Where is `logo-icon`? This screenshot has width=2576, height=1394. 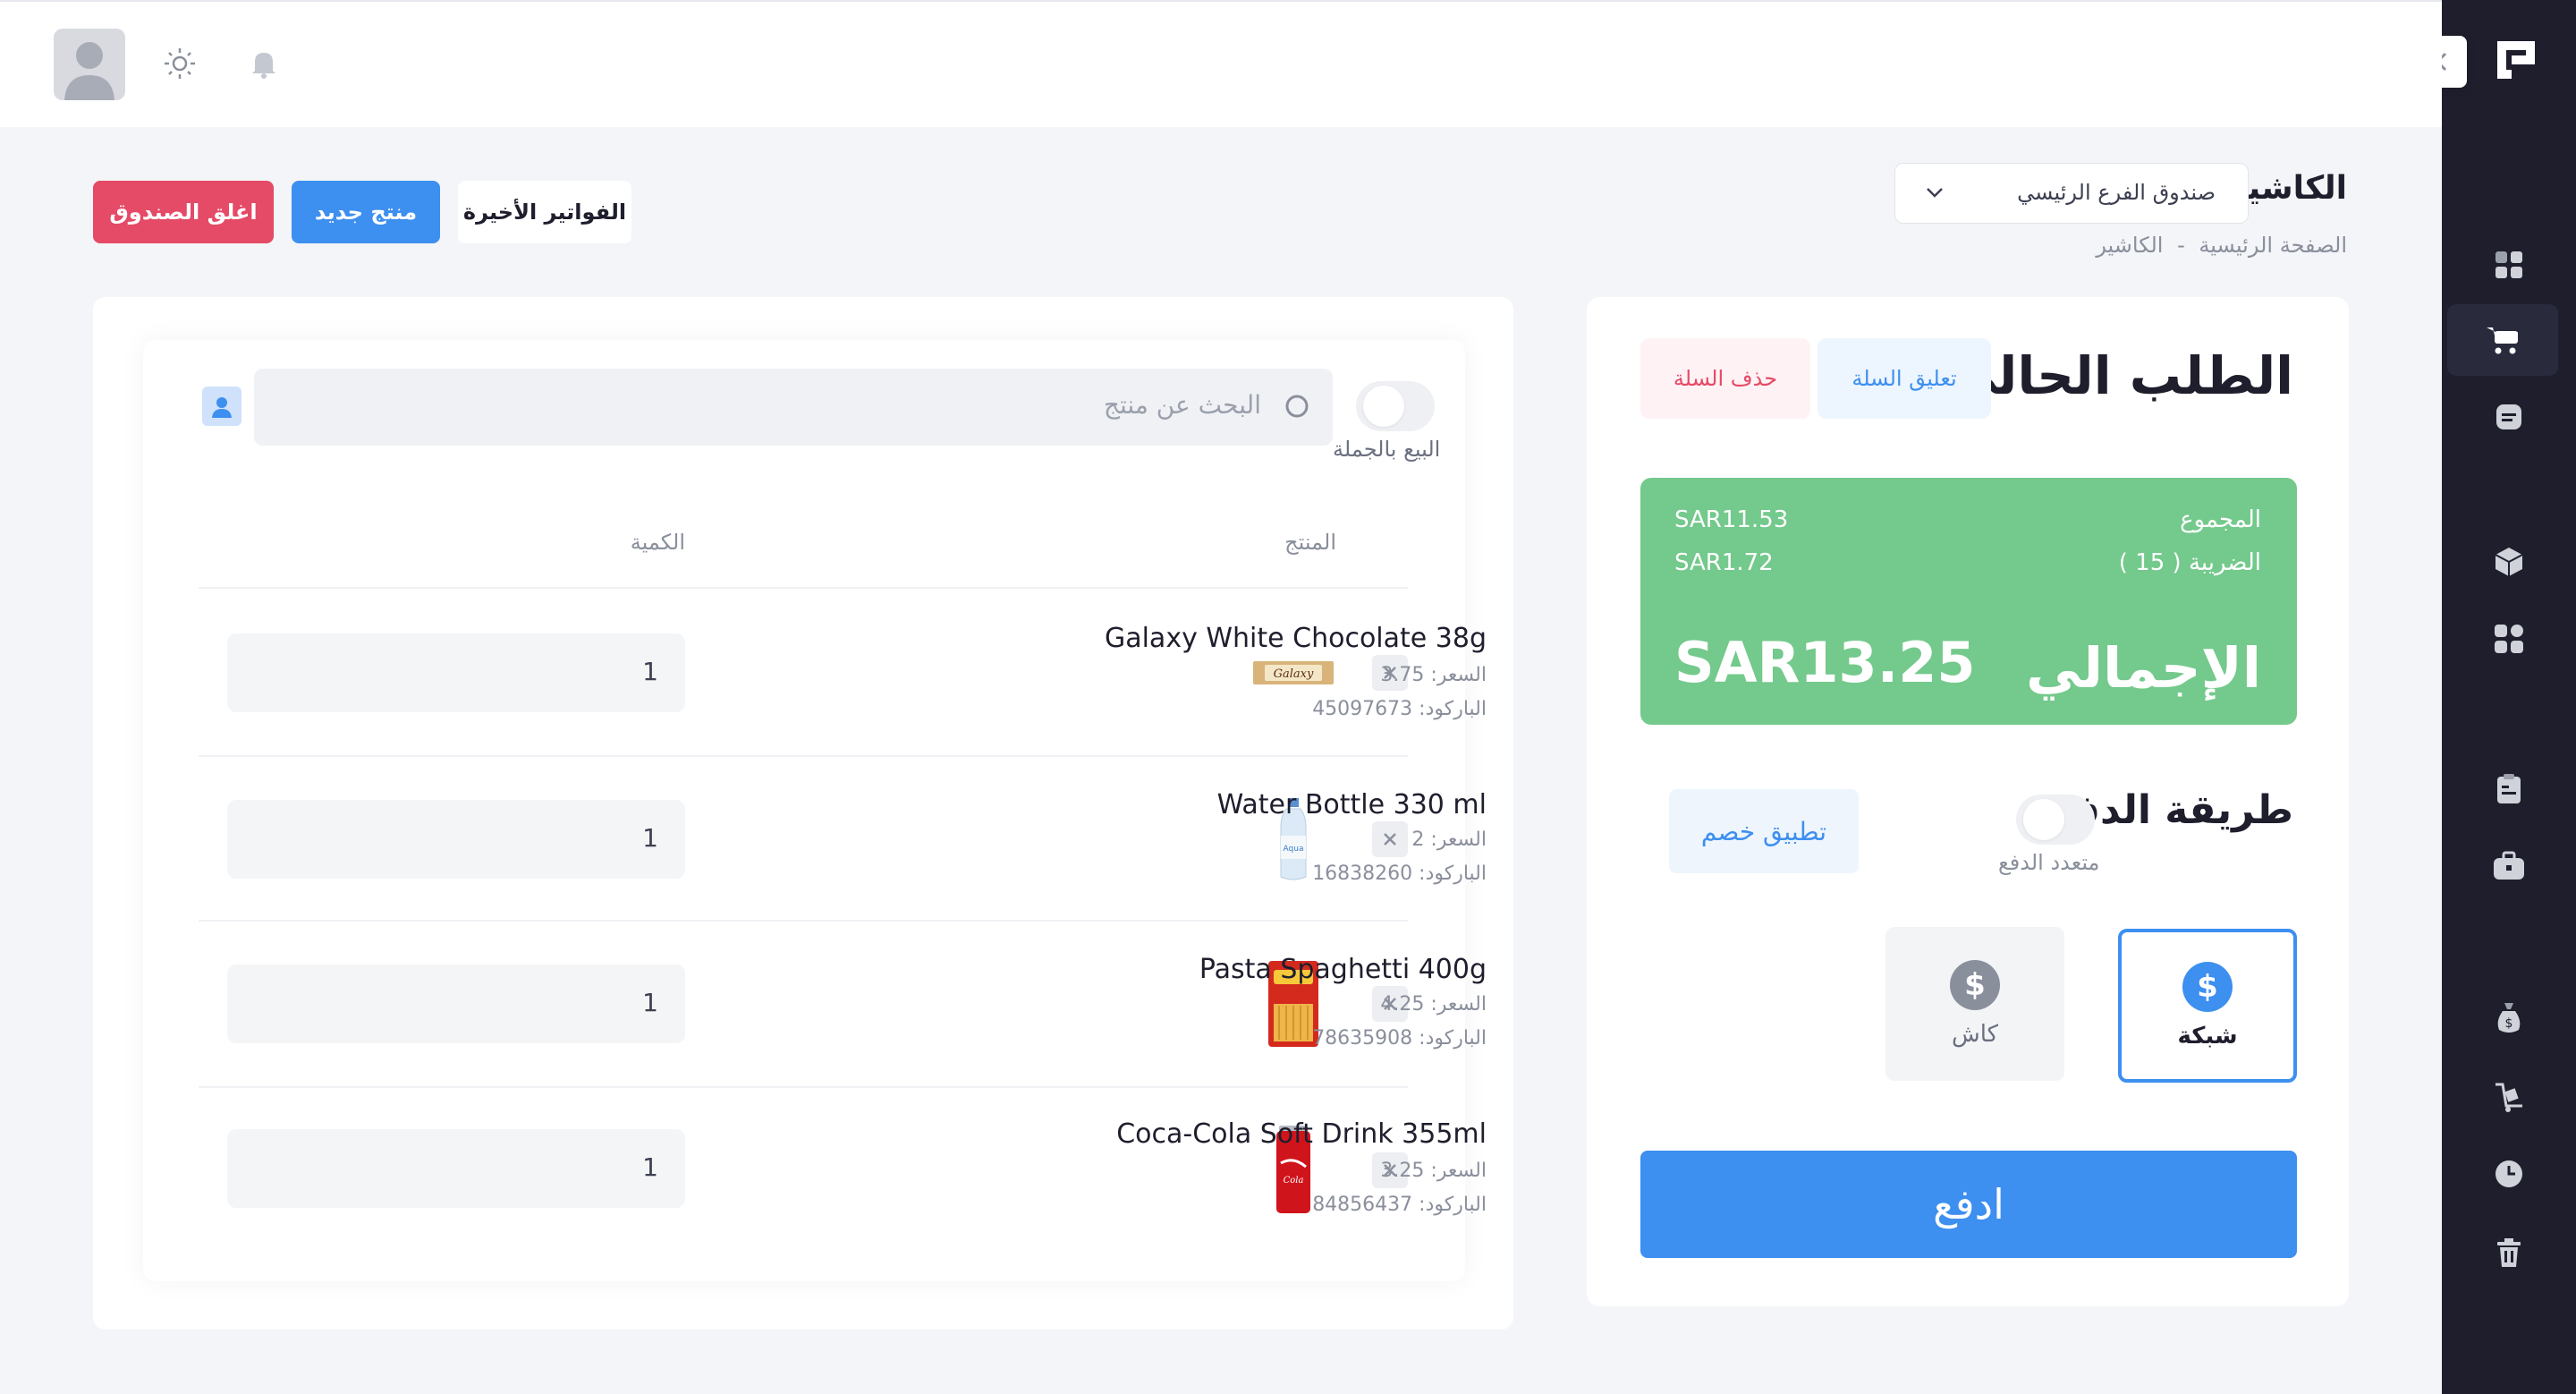
logo-icon is located at coordinates (2516, 60).